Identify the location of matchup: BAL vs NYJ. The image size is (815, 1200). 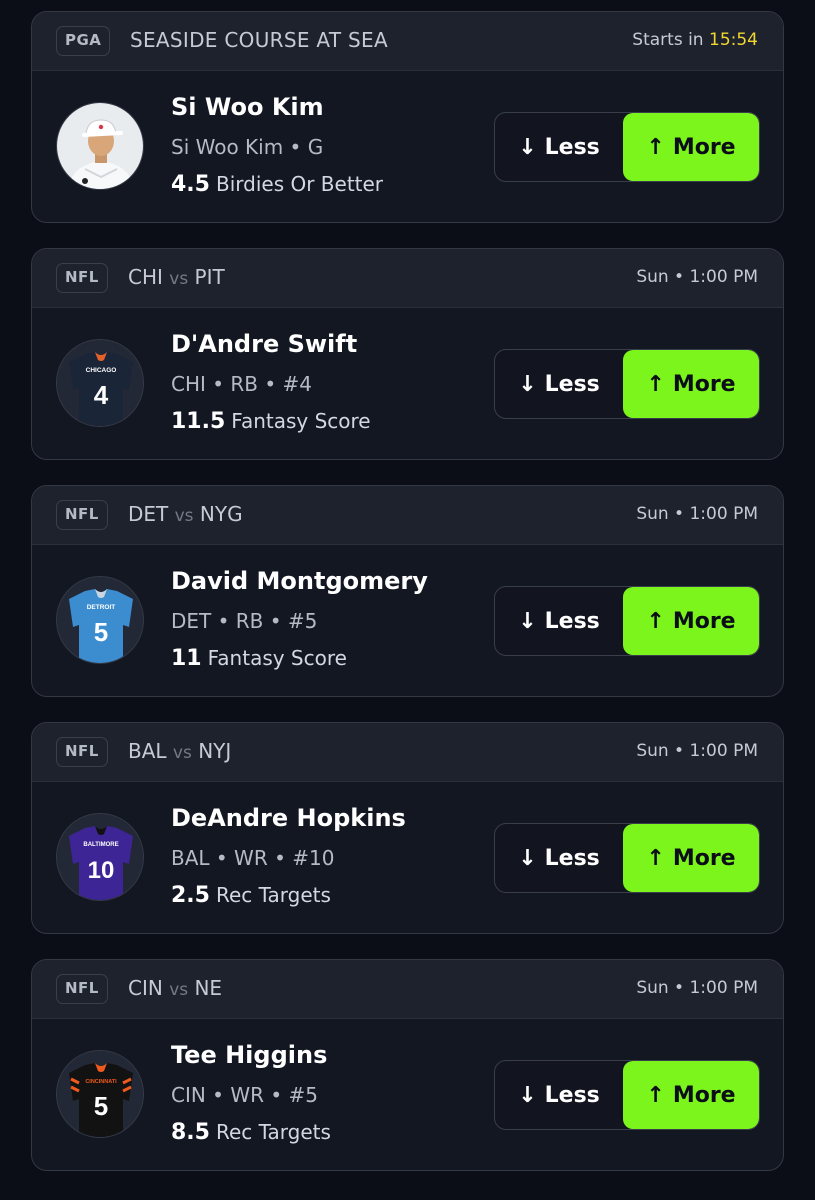
(179, 751).